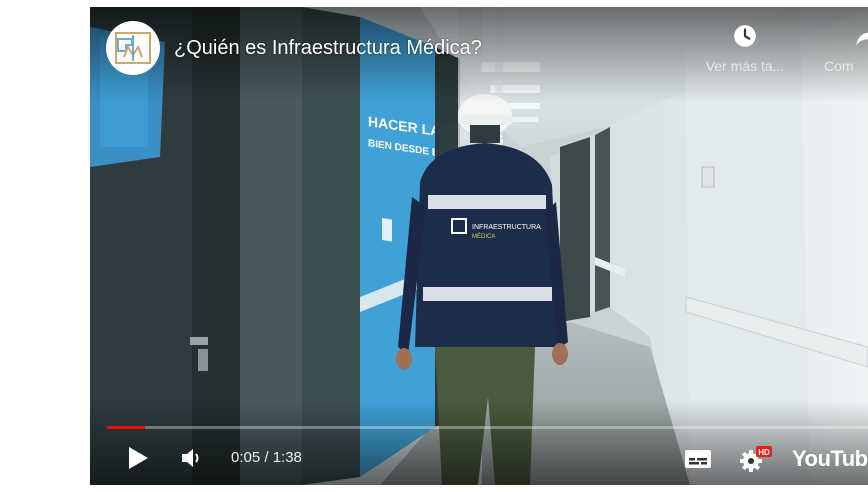 The image size is (868, 492). Describe the element at coordinates (764, 452) in the screenshot. I see `hd-badge-label: HD` at that location.